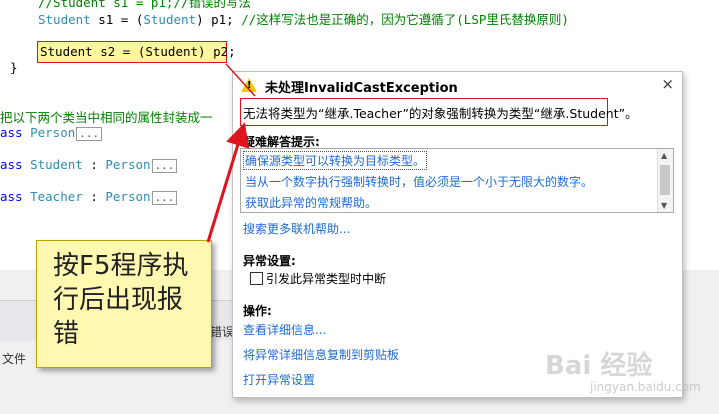 Image resolution: width=719 pixels, height=414 pixels. I want to click on closing-brace: }, so click(14, 67).